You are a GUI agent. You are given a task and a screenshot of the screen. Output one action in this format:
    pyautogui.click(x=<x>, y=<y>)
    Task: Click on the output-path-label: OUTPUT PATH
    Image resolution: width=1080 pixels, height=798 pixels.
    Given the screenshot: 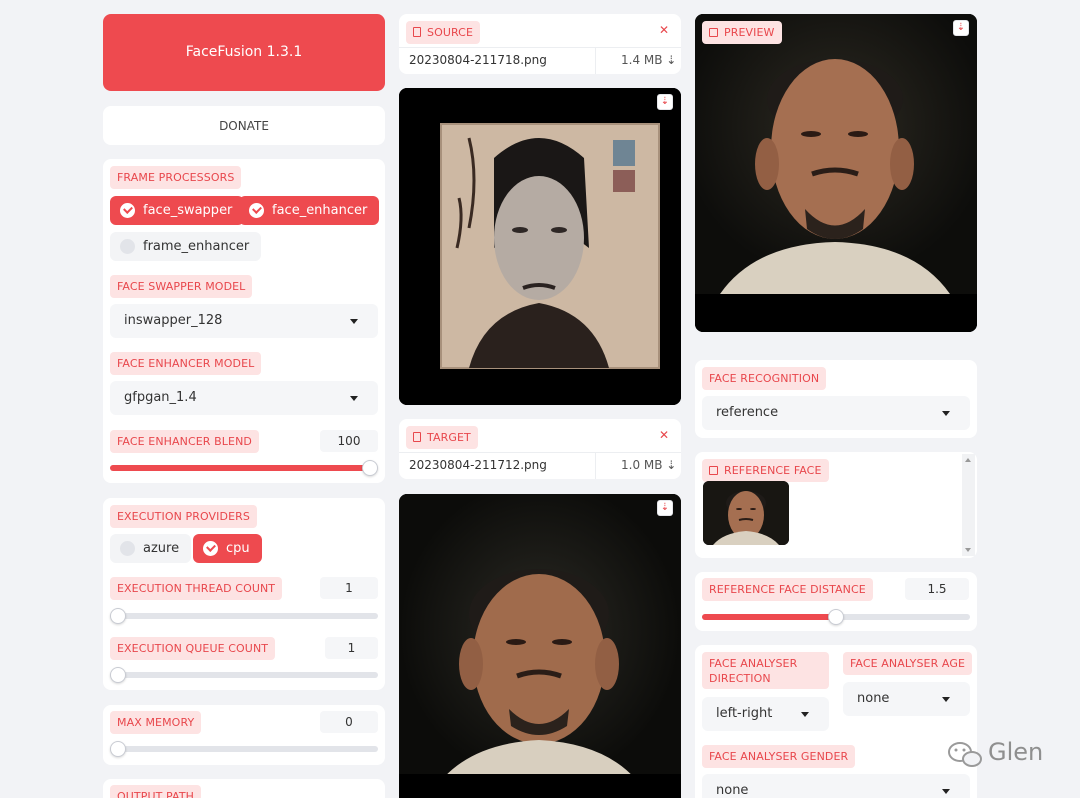 What is the action you would take?
    pyautogui.click(x=156, y=791)
    